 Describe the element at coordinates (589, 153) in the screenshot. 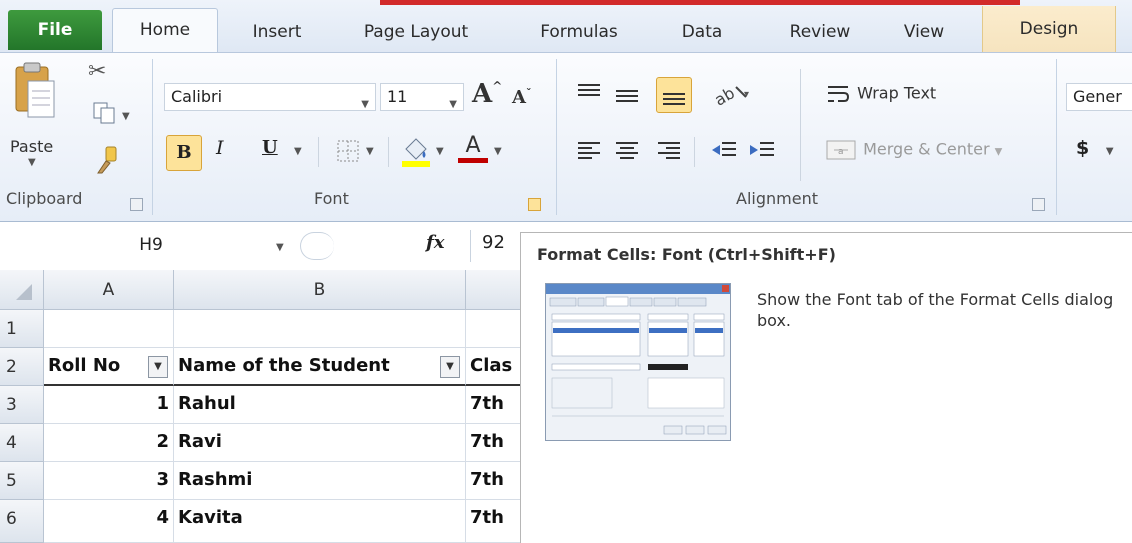

I see `align-left-icon` at that location.